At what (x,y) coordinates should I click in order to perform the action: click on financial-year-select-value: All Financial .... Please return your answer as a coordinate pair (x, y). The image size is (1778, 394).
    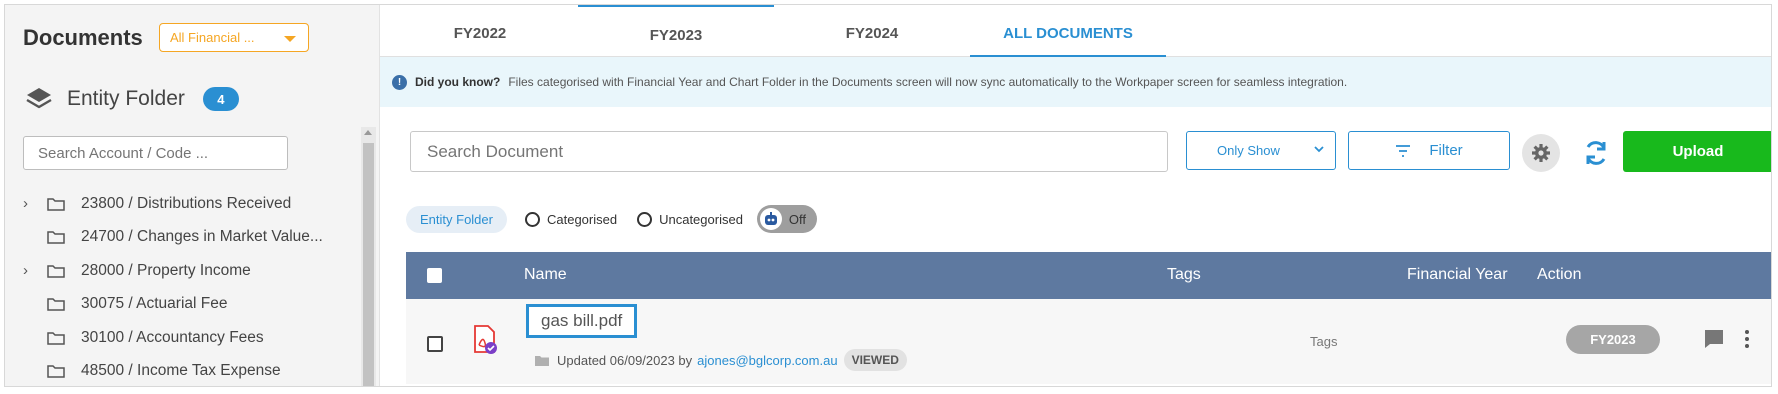
    Looking at the image, I should click on (212, 37).